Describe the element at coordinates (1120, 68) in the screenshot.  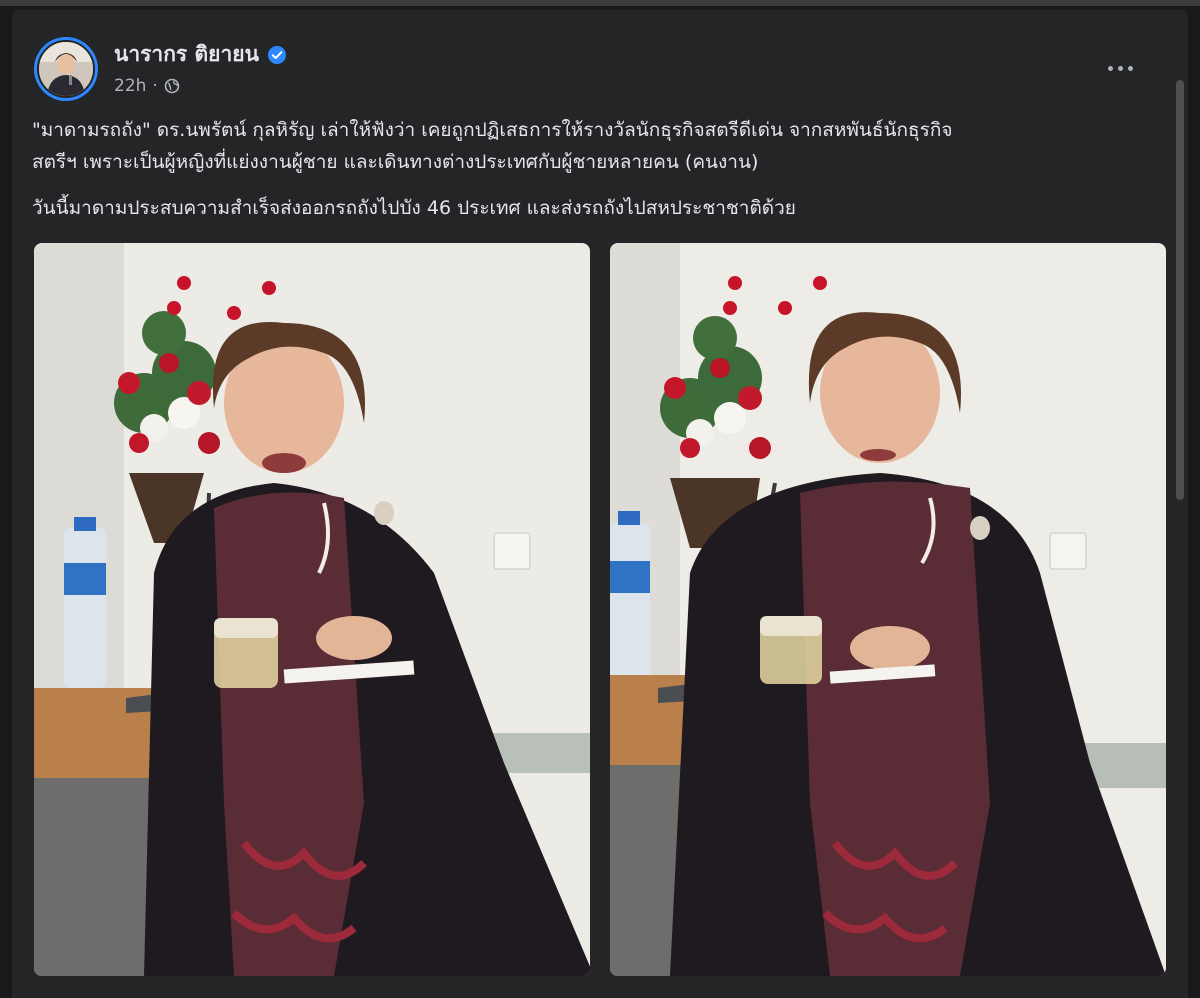
I see `more-options-icon` at that location.